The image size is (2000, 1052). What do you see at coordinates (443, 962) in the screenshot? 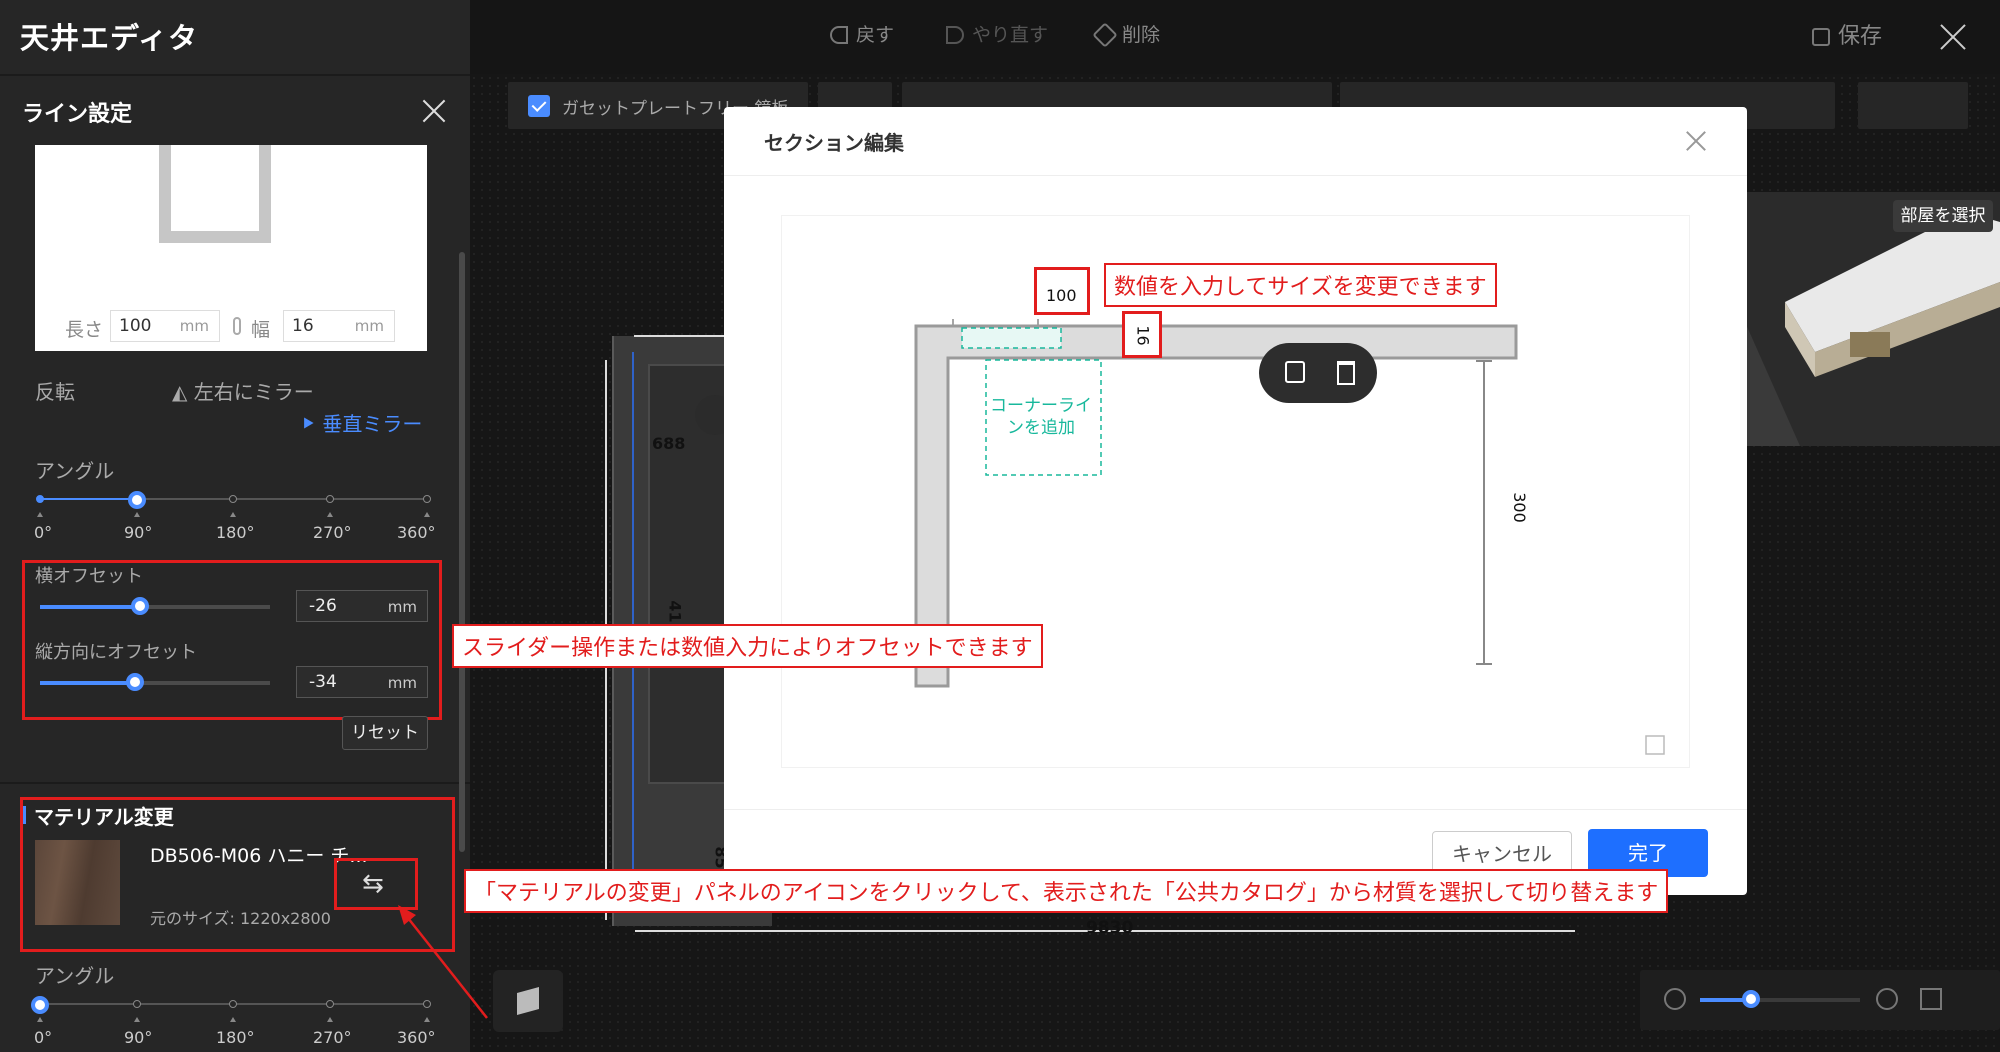
I see `callout-arrow` at bounding box center [443, 962].